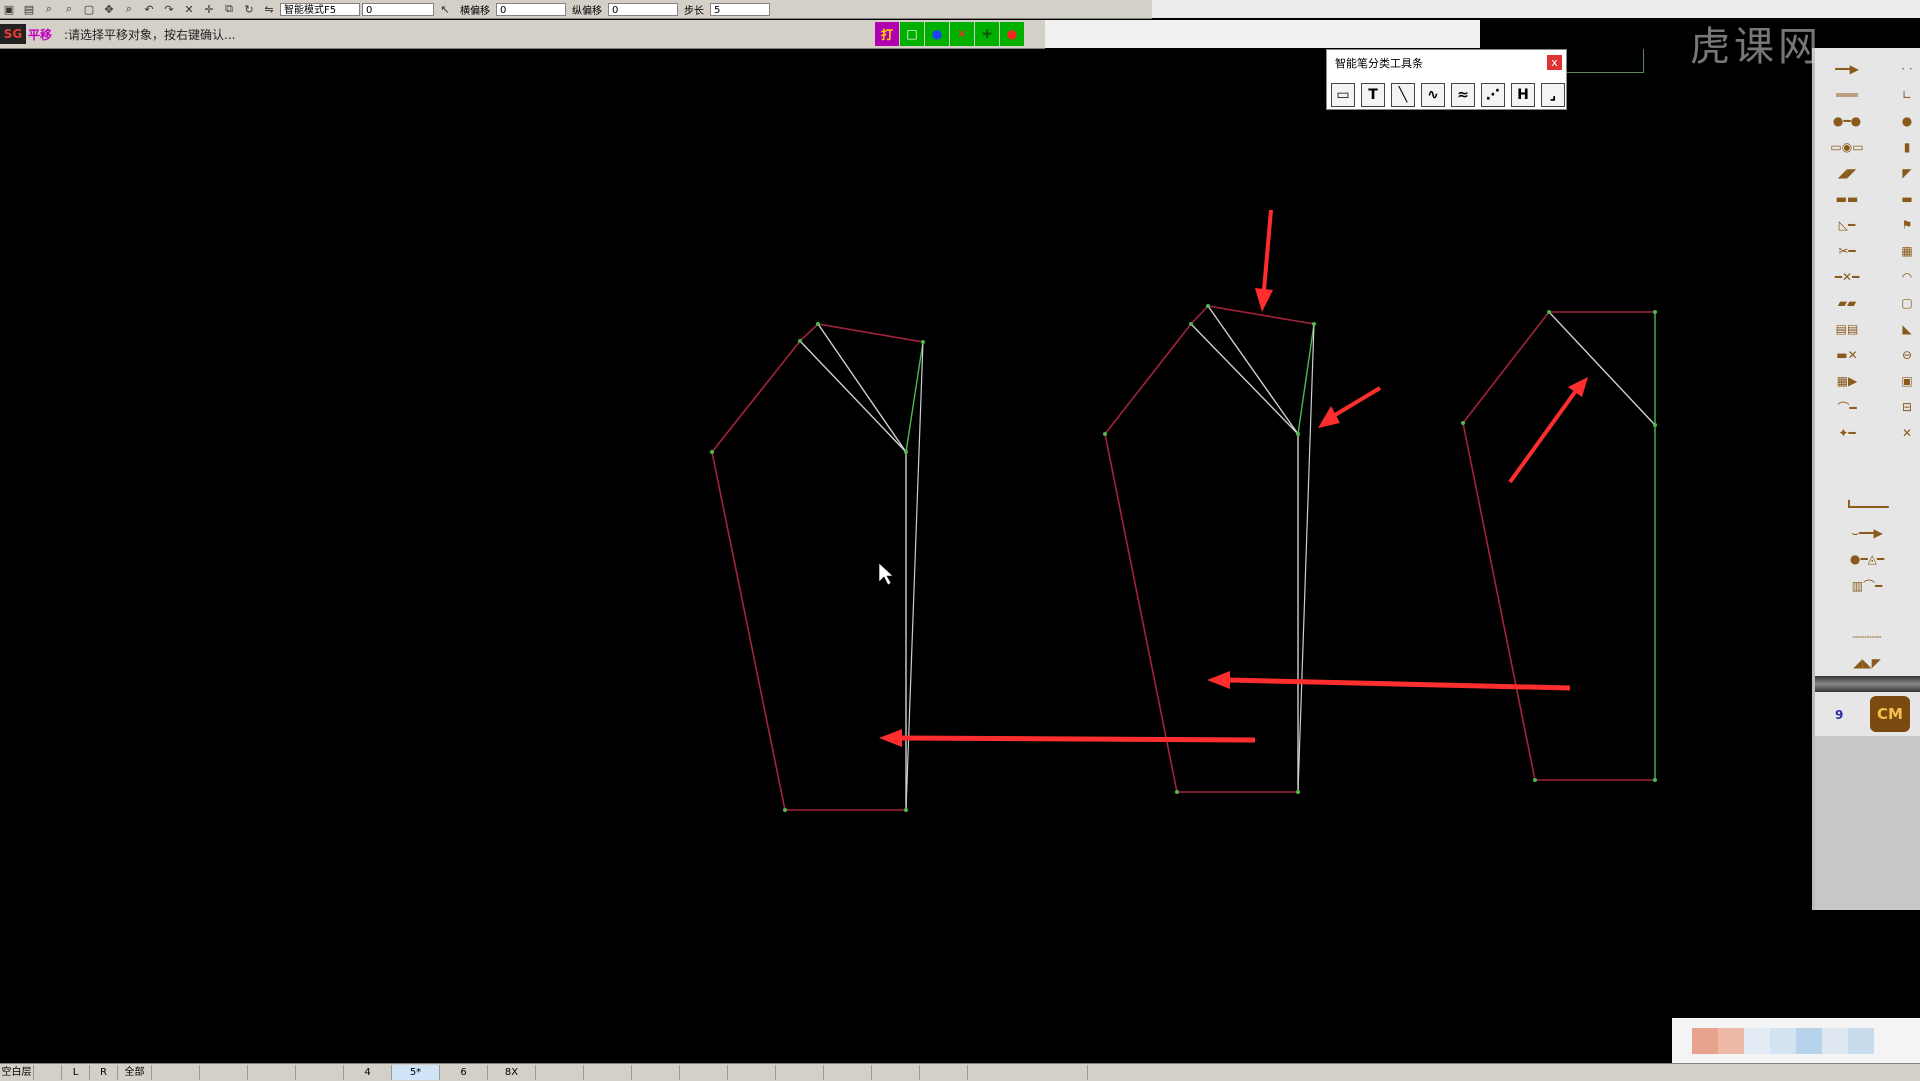 The image size is (1920, 1081). Describe the element at coordinates (1306, 558) in the screenshot. I see `center-extension` at that location.